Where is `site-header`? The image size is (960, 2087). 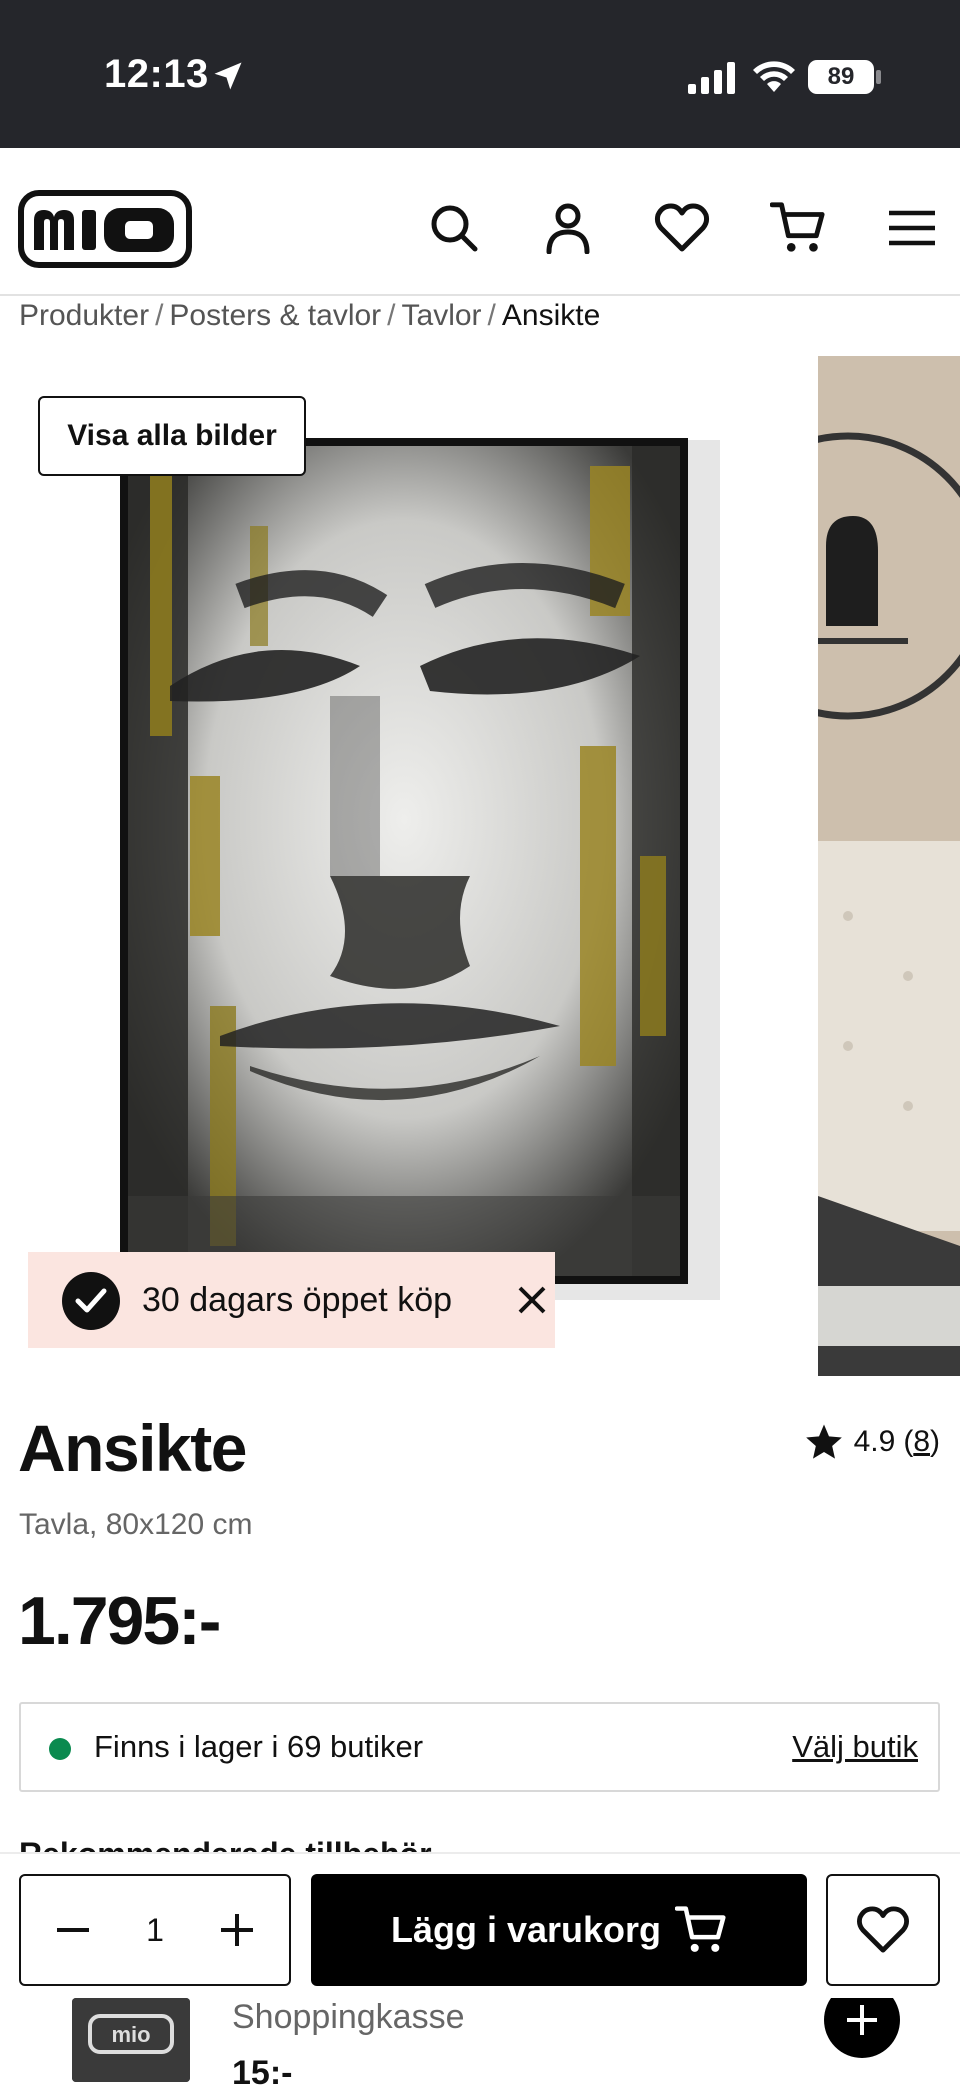
site-header is located at coordinates (480, 222).